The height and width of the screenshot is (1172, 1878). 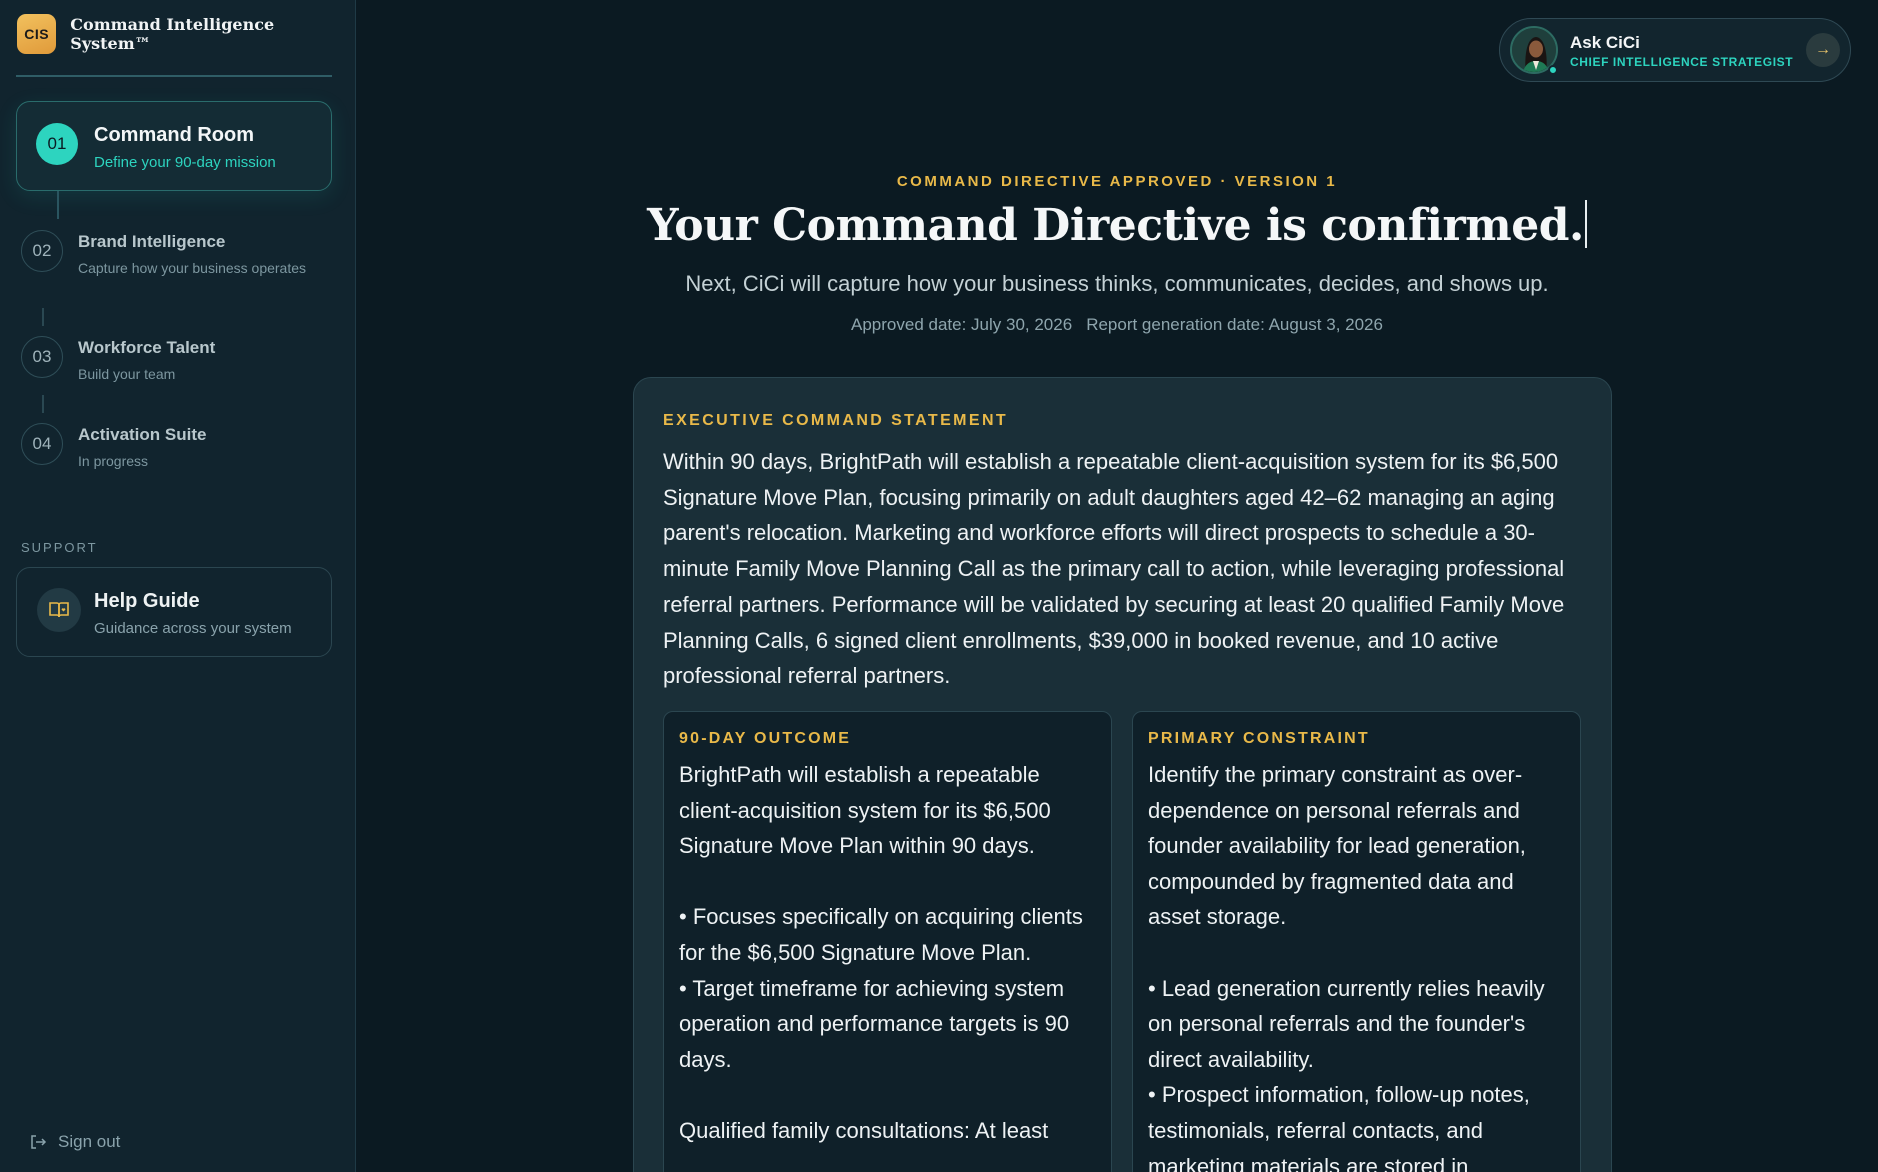 What do you see at coordinates (1259, 738) in the screenshot?
I see `constraint-label: PRIMARY CONSTRAINT` at bounding box center [1259, 738].